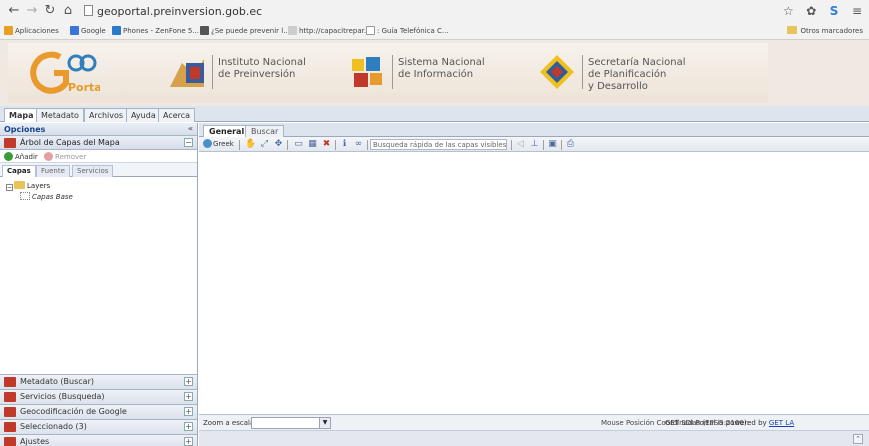 The width and height of the screenshot is (869, 446). Describe the element at coordinates (116, 30) in the screenshot. I see `zenfone-icon` at that location.